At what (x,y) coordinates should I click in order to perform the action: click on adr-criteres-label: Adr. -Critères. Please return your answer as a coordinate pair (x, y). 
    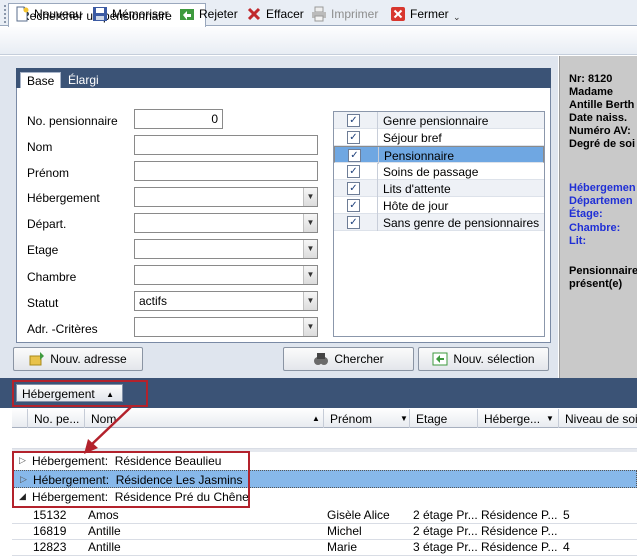
    Looking at the image, I should click on (62, 329).